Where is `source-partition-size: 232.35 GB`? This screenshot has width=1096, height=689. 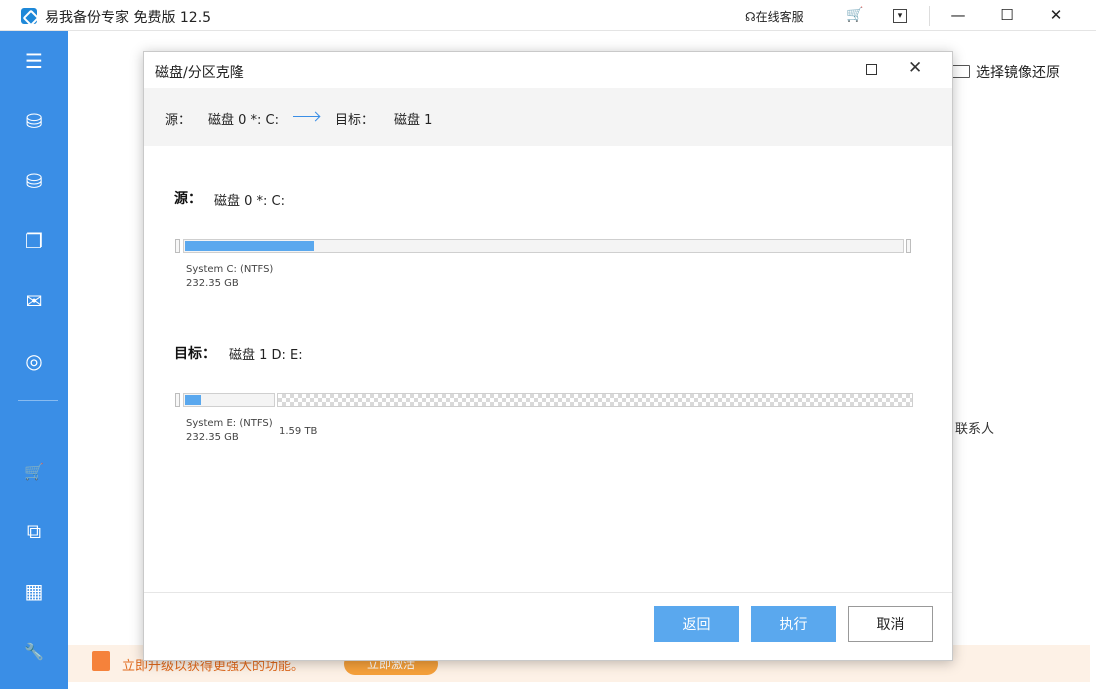
source-partition-size: 232.35 GB is located at coordinates (212, 283).